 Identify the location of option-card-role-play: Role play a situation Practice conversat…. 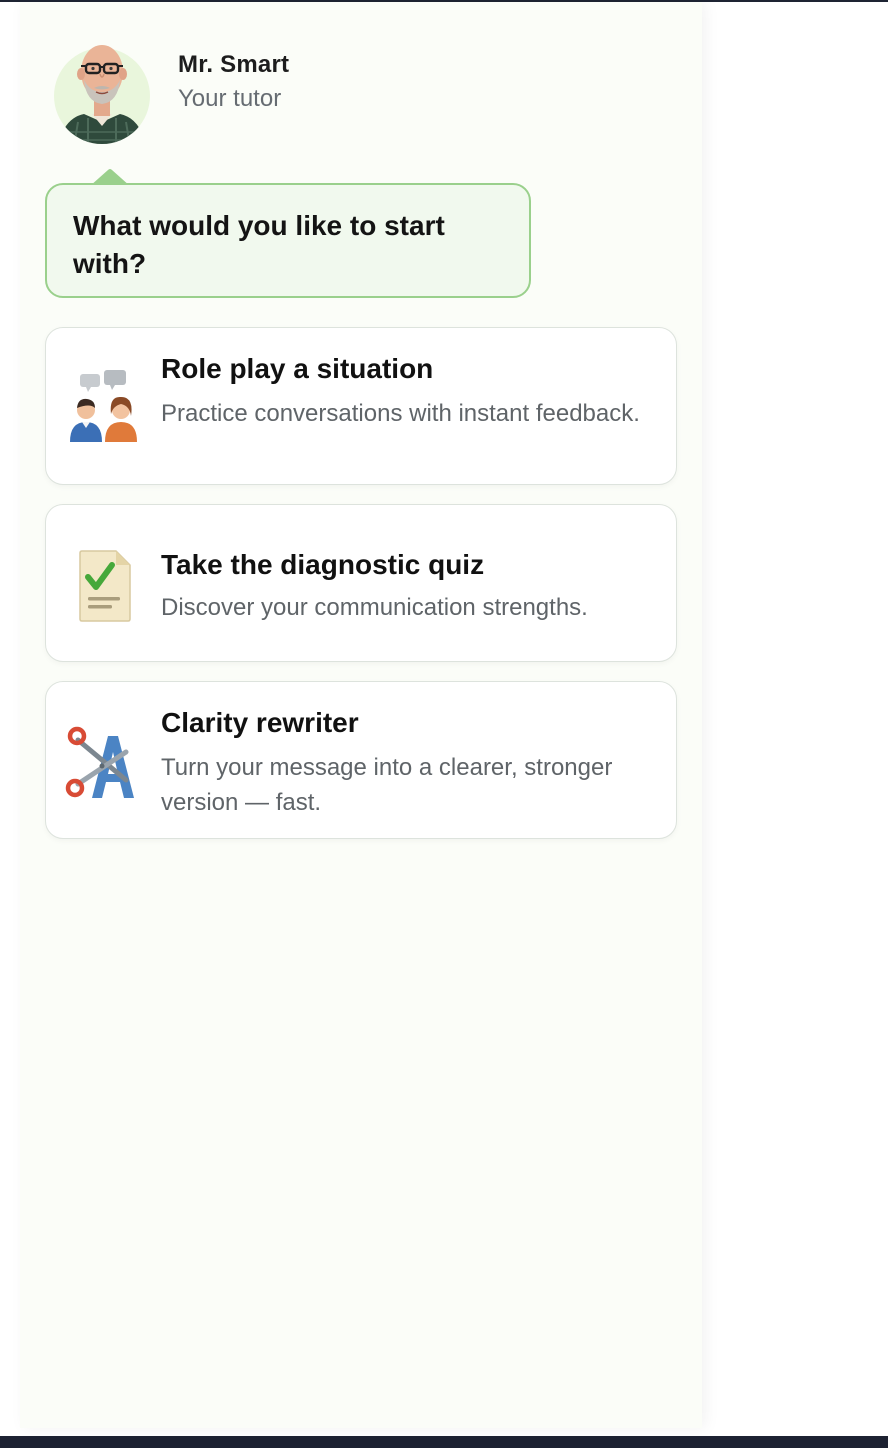
(361, 406).